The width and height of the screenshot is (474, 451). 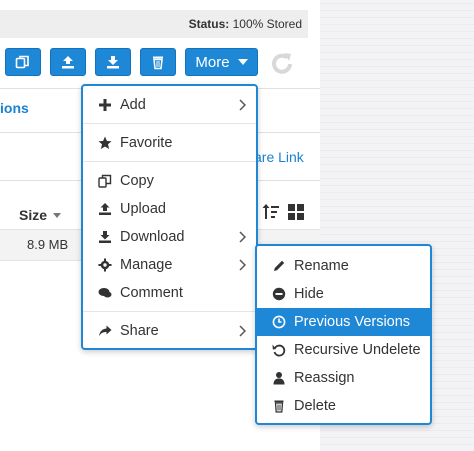 What do you see at coordinates (137, 181) in the screenshot?
I see `menu-item-label: Copy` at bounding box center [137, 181].